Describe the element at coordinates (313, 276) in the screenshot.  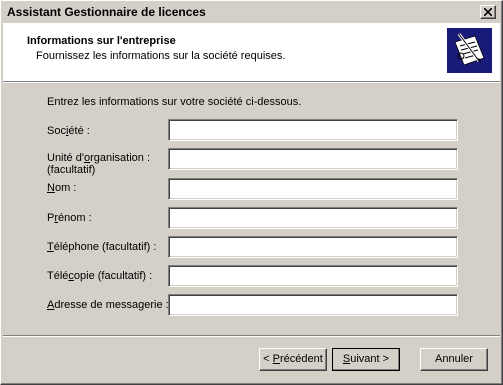
I see `fax-field` at that location.